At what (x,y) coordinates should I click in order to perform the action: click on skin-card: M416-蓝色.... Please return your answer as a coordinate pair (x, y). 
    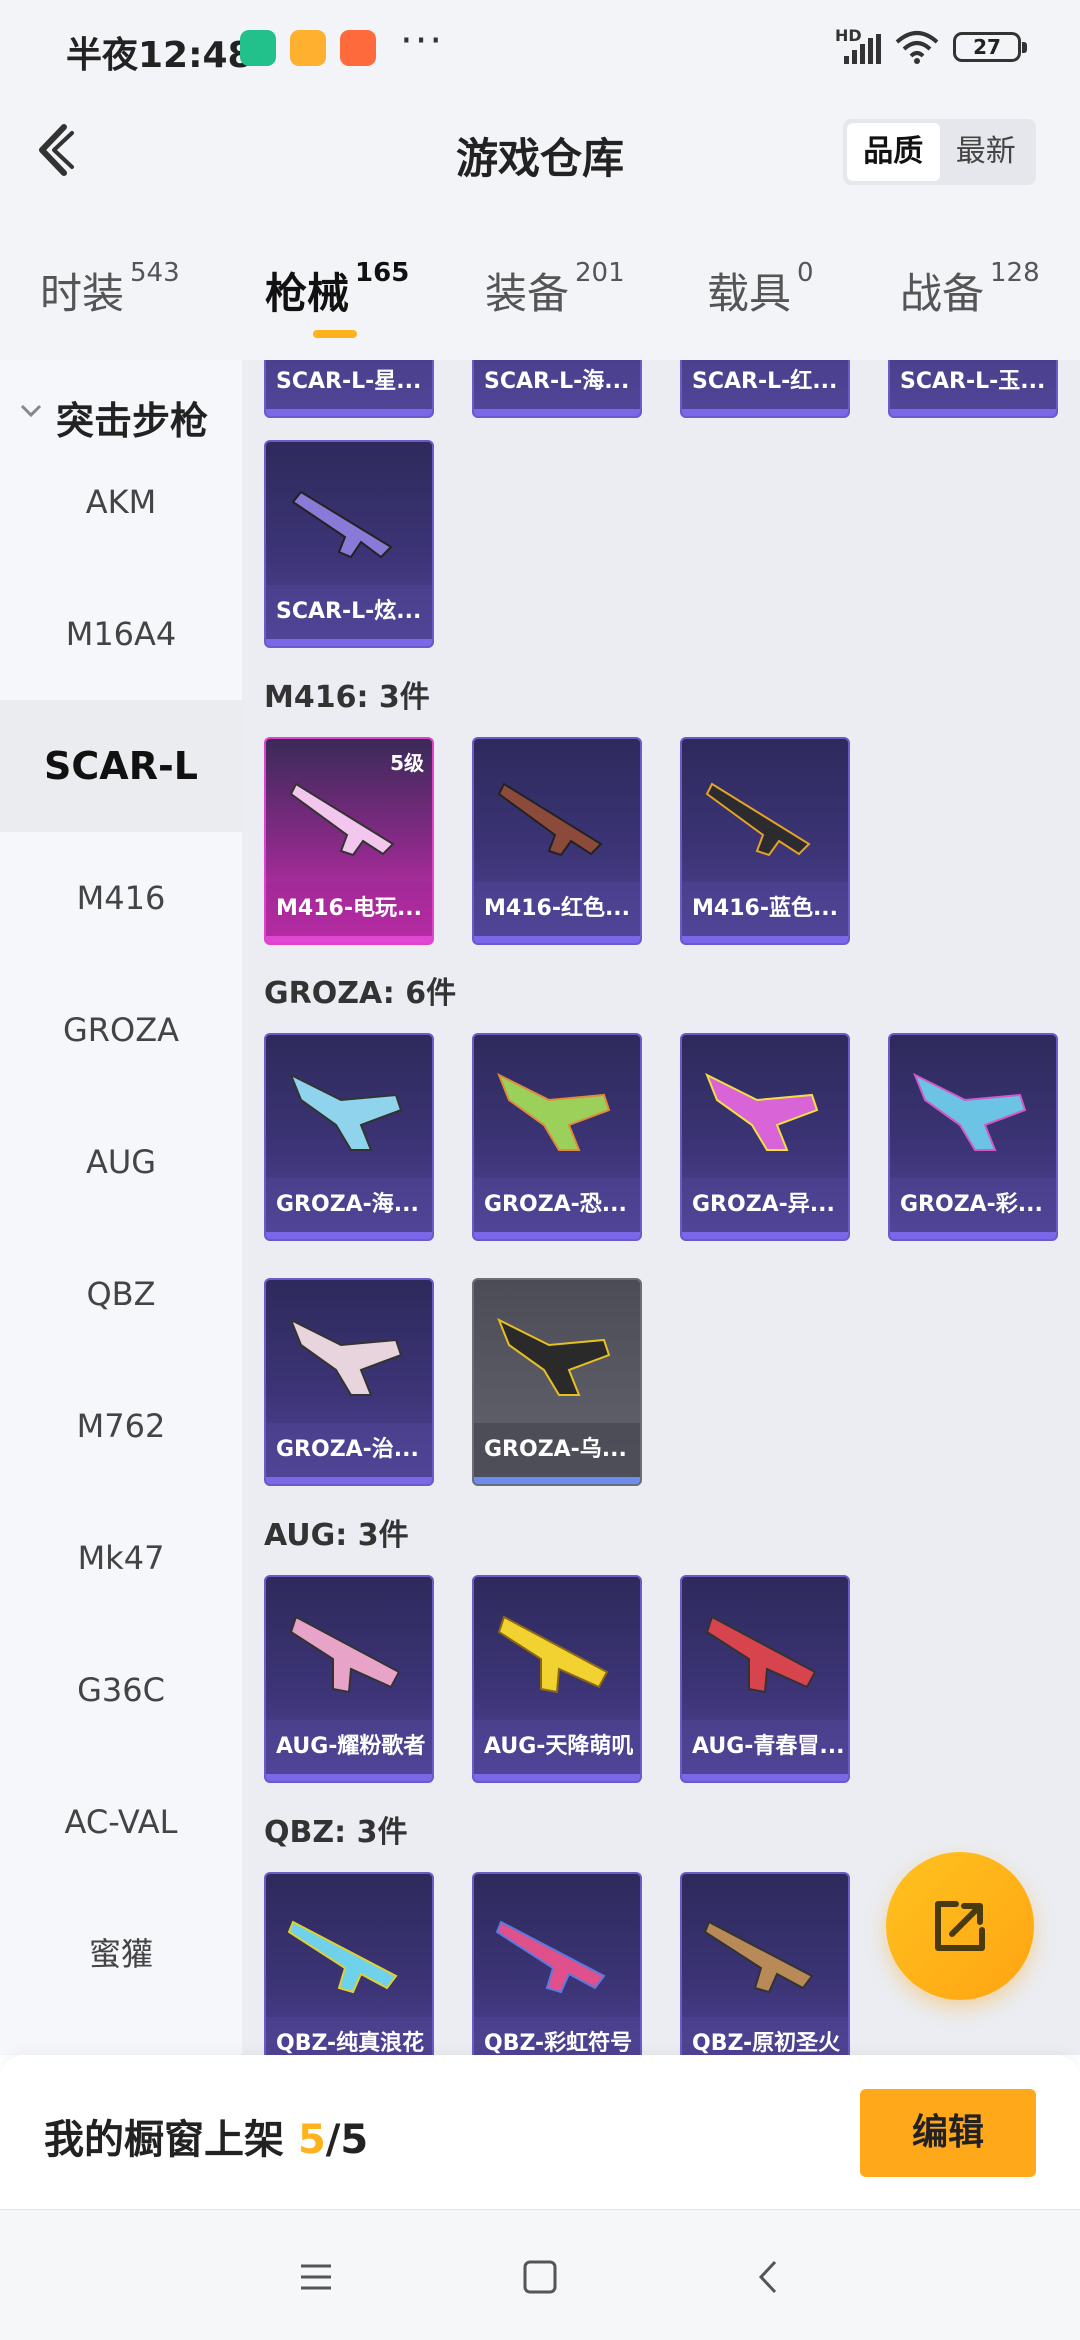
    Looking at the image, I should click on (765, 841).